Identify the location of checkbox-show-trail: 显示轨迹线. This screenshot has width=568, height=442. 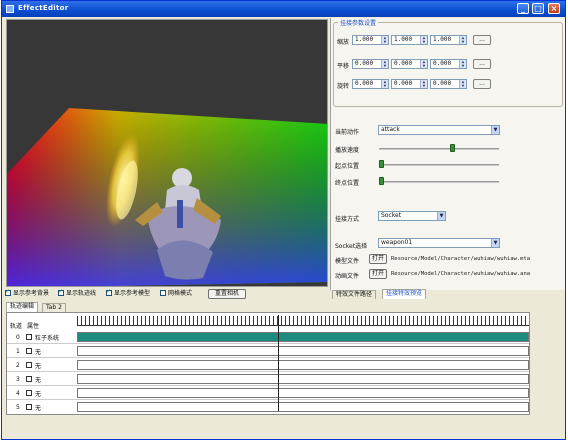
(77, 293).